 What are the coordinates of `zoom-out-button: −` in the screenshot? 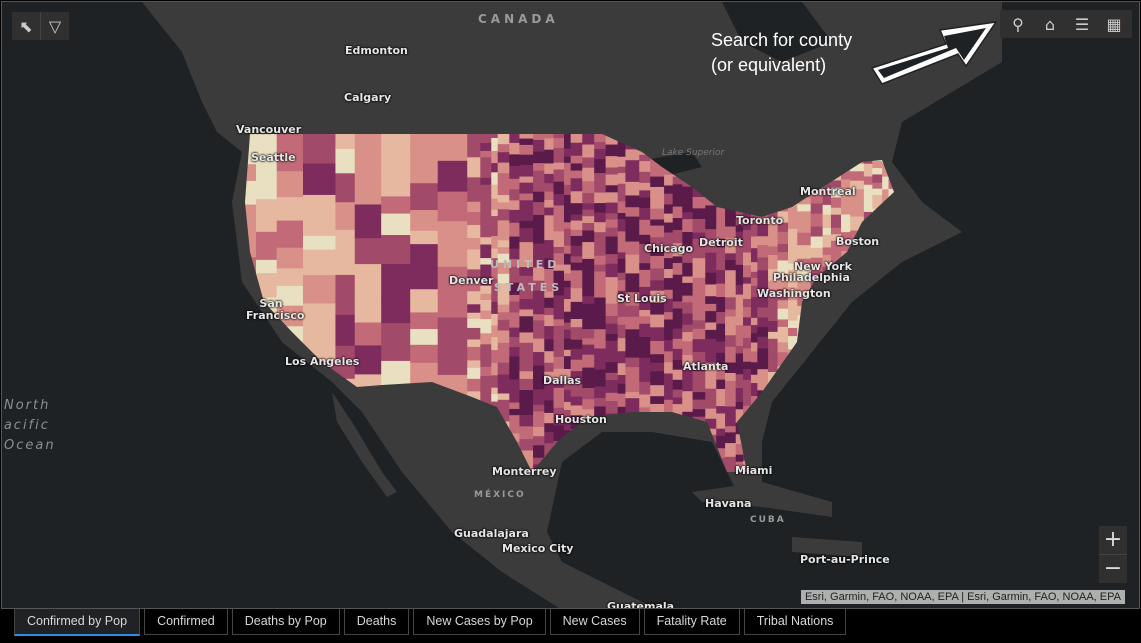 It's located at (1113, 569).